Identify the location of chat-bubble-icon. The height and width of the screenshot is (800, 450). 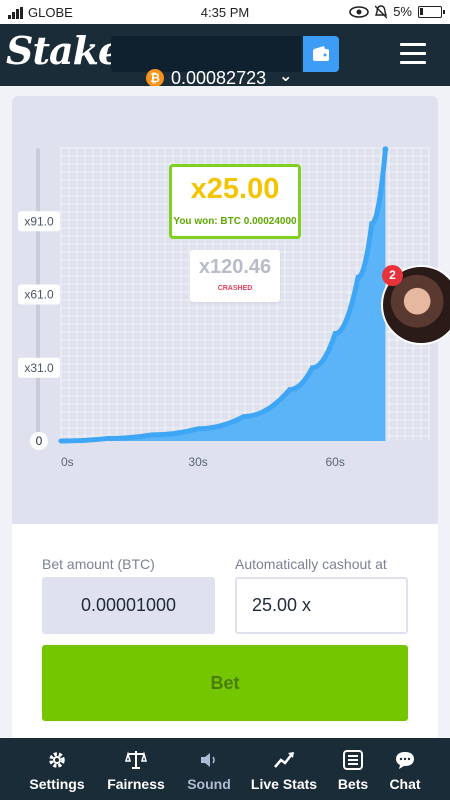
(405, 760).